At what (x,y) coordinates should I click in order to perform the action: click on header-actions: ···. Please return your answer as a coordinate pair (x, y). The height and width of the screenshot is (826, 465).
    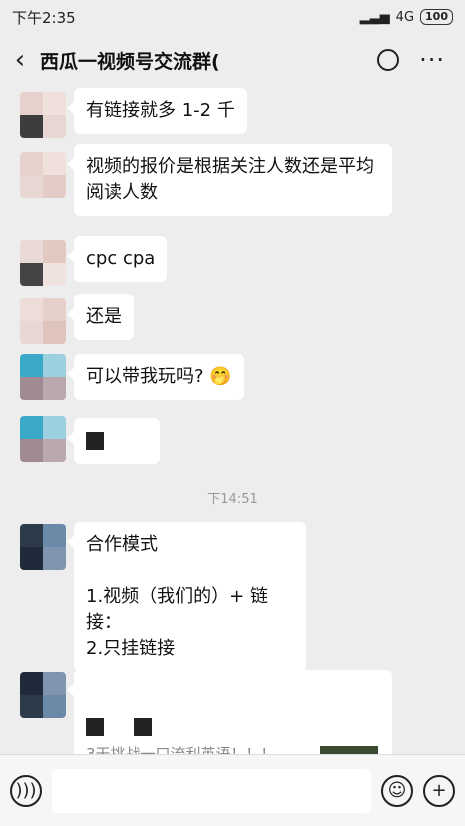
    Looking at the image, I should click on (421, 60).